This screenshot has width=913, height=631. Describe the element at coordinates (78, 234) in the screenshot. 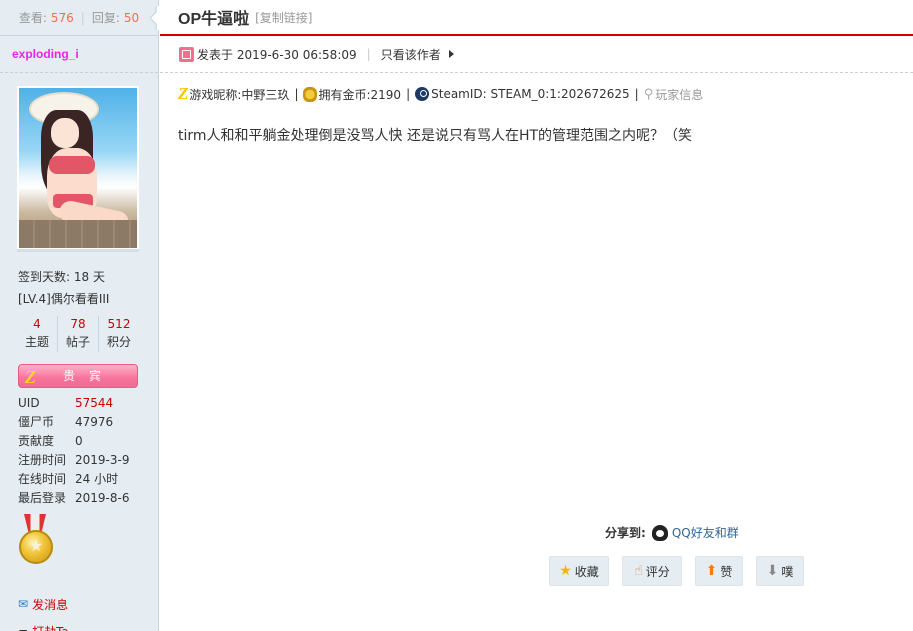

I see `avatar-deck` at that location.